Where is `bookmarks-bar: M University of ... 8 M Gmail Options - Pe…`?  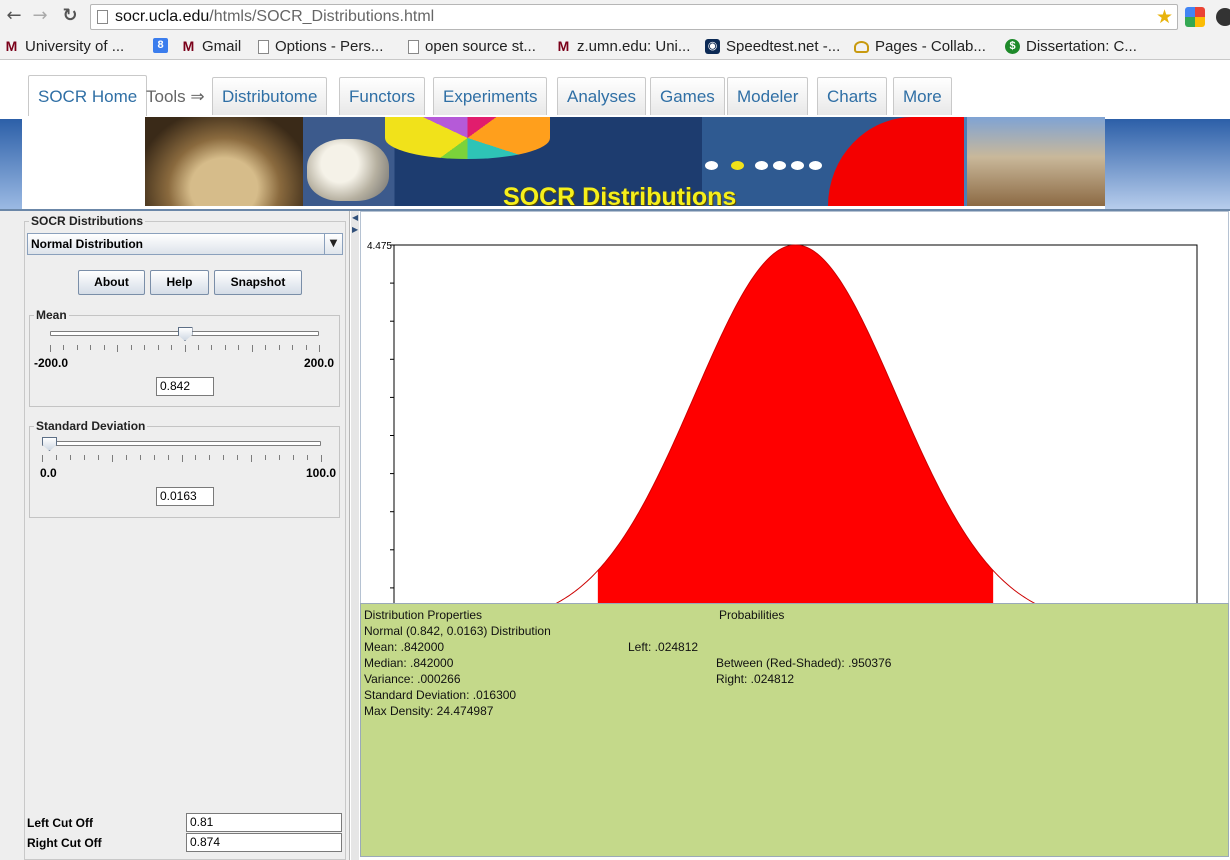
bookmarks-bar: M University of ... 8 M Gmail Options - Pe… is located at coordinates (615, 47).